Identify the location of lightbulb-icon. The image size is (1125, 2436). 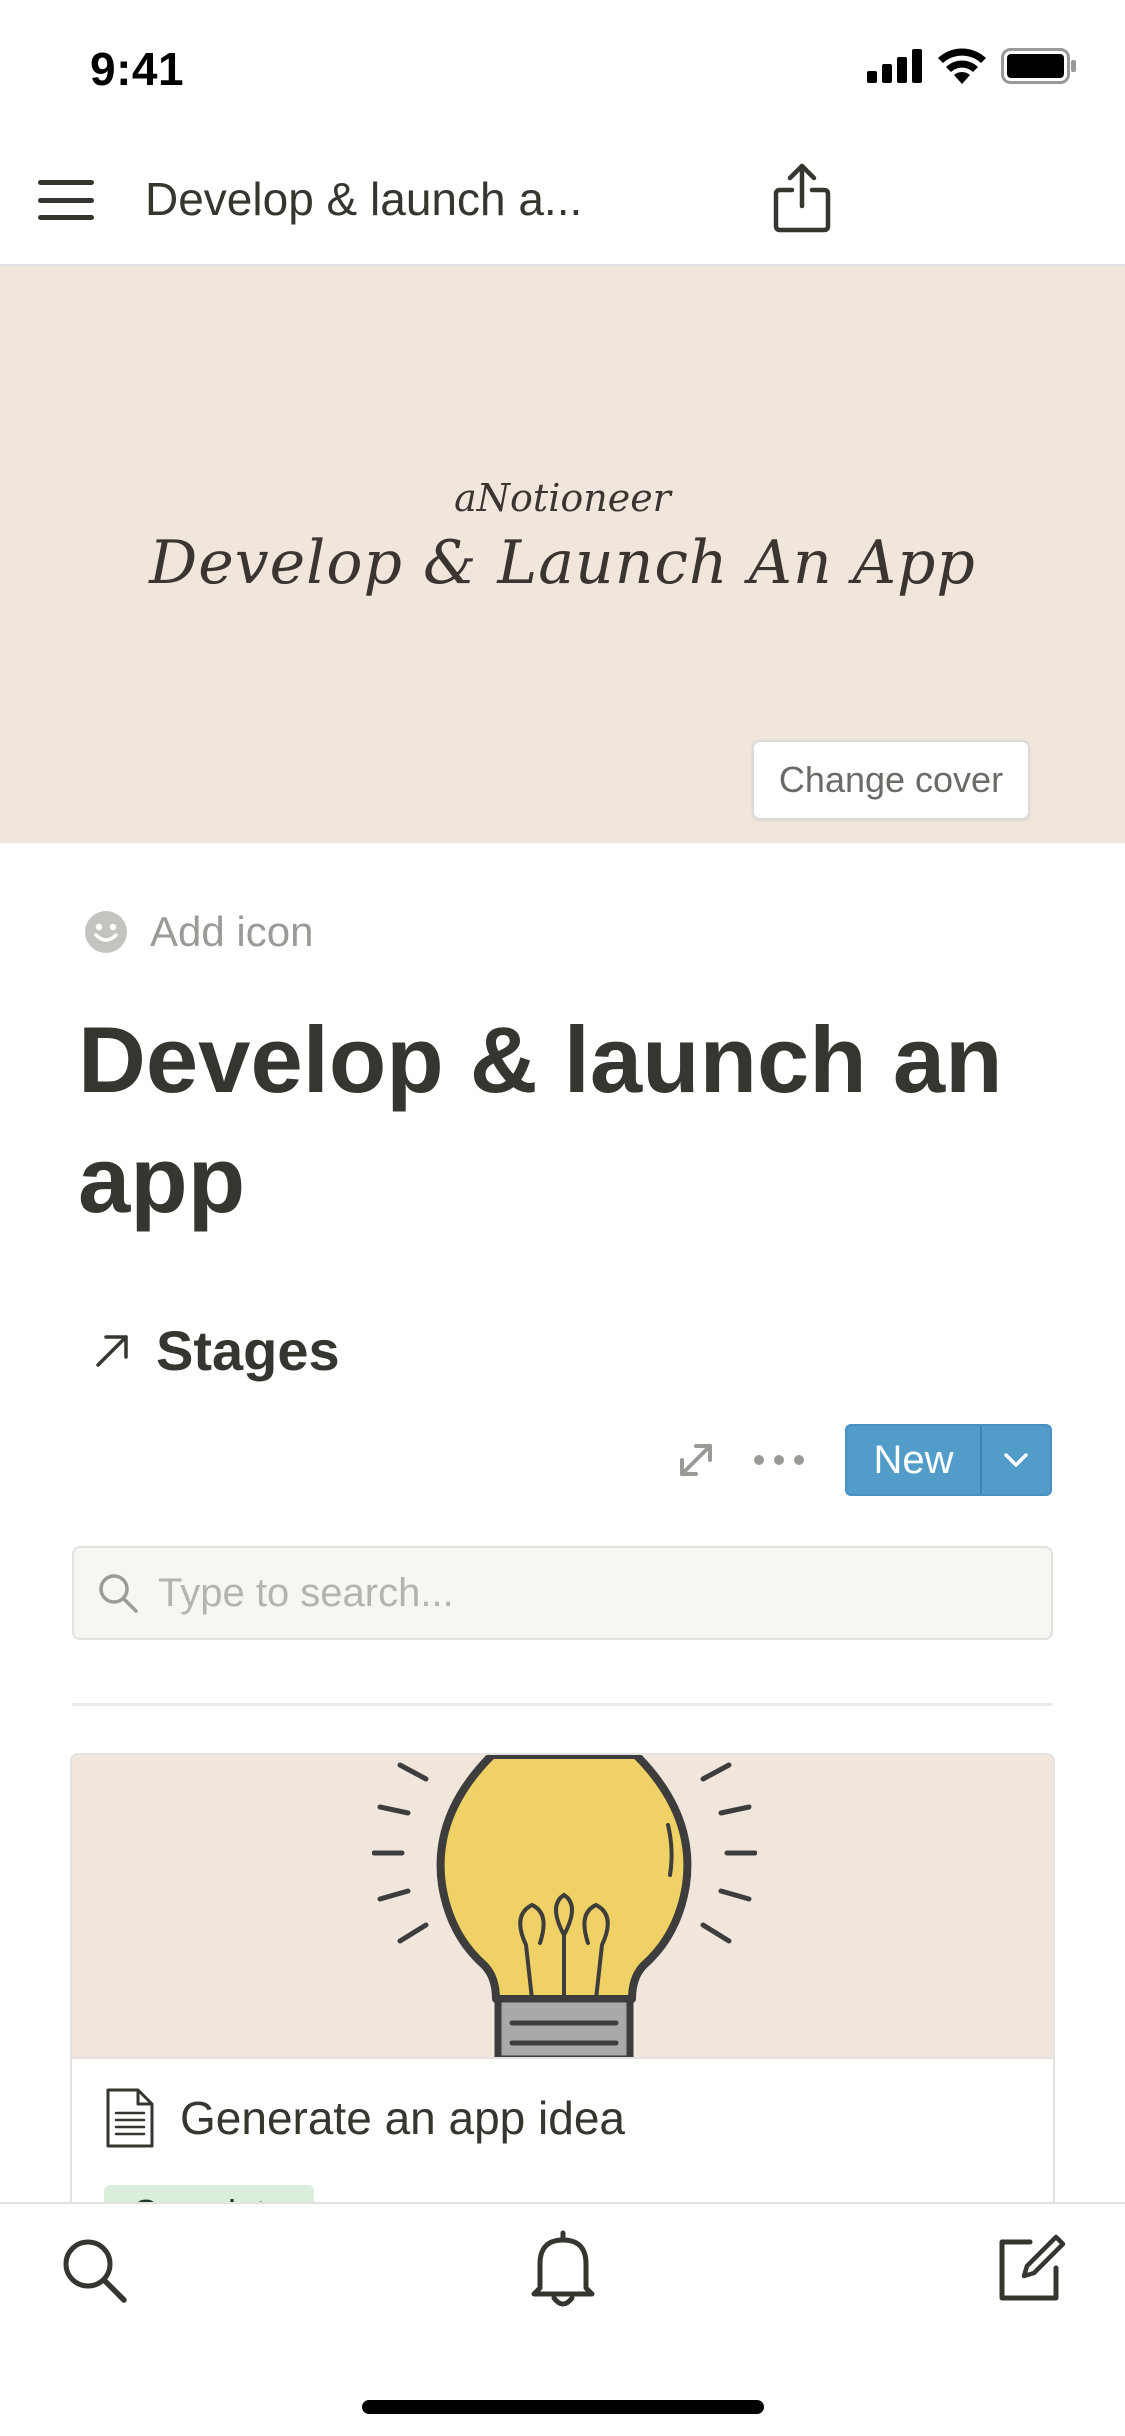
(564, 1906).